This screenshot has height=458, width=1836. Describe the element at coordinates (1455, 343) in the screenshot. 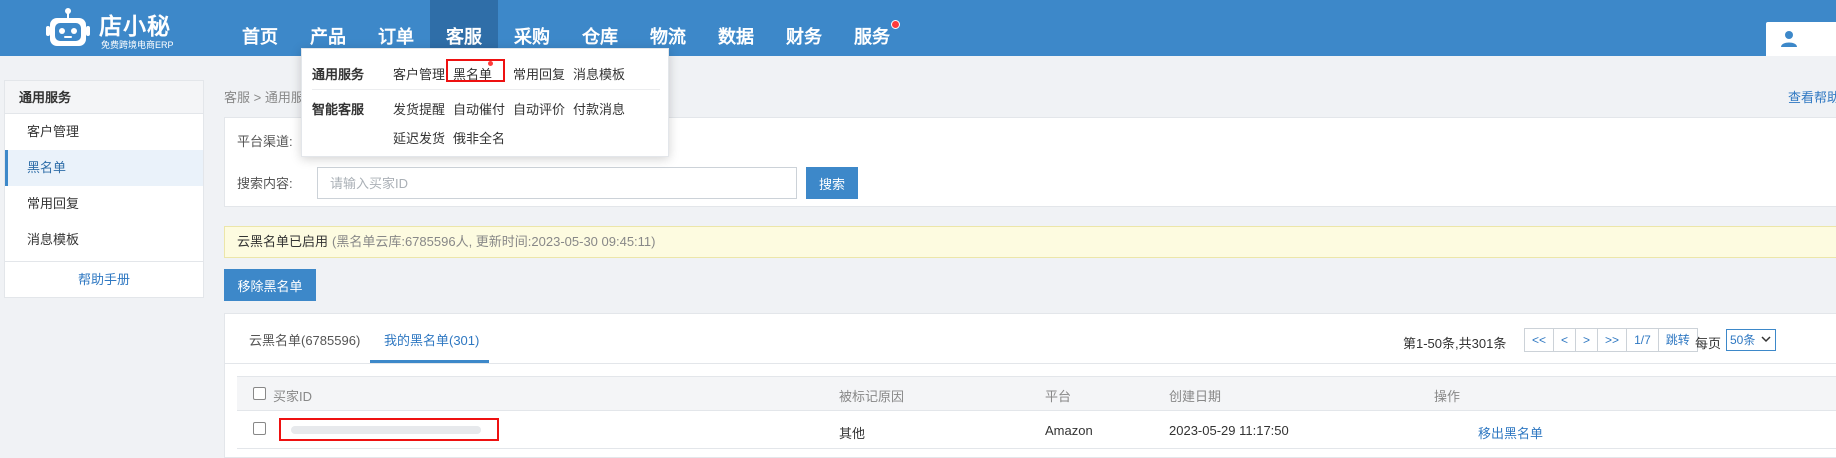

I see `pagination-info: 第1-50条,共301条` at that location.